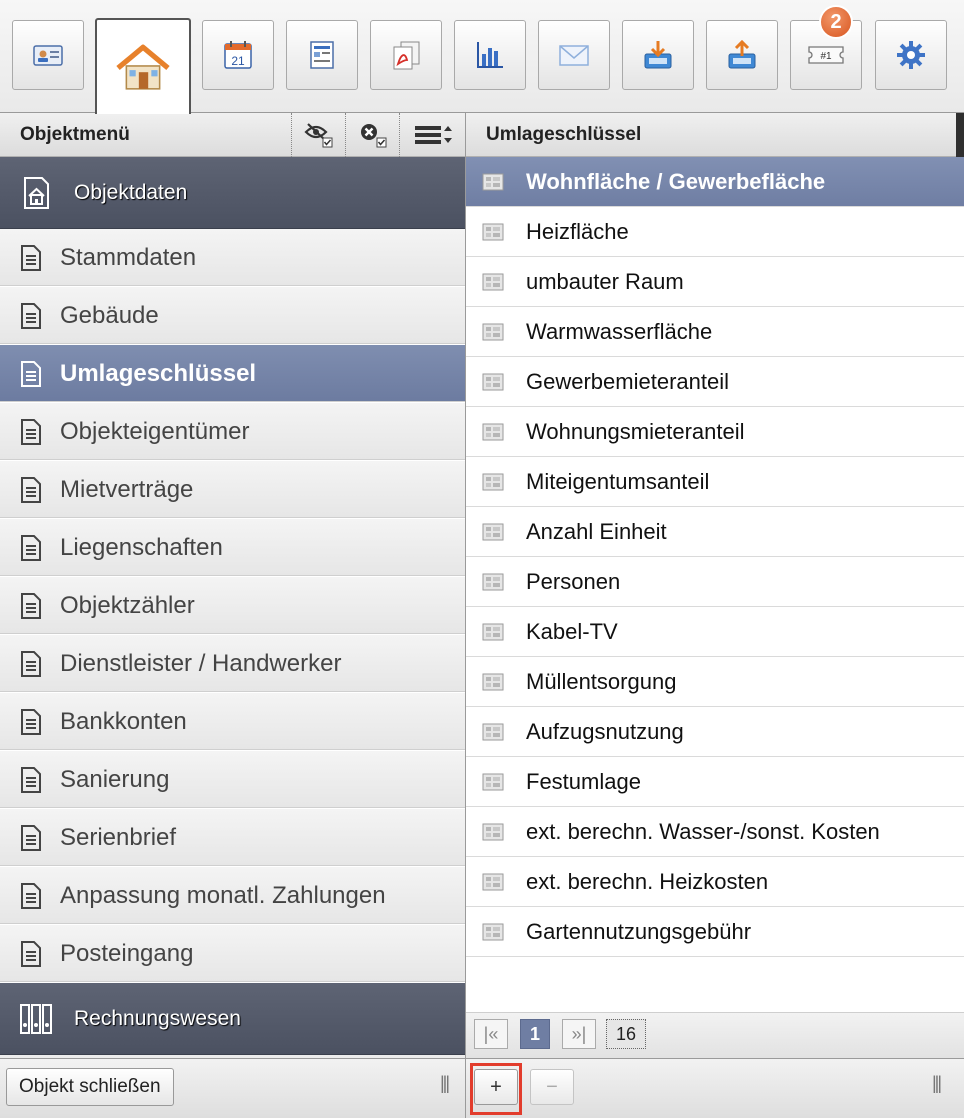 This screenshot has height=1118, width=964. I want to click on table-row: Gewerbemieteranteil, so click(715, 382).